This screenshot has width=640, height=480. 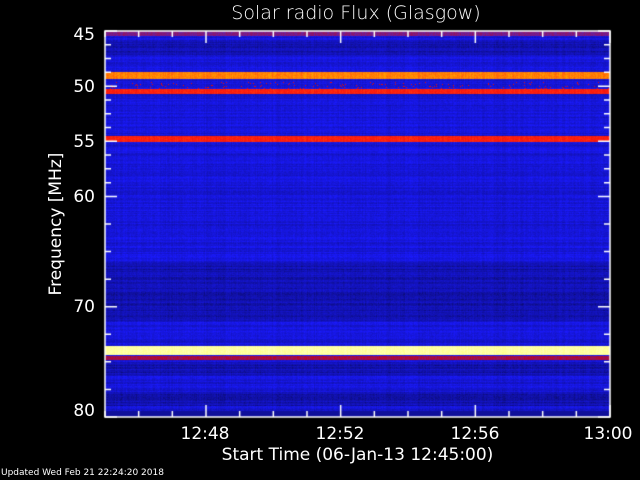 I want to click on chart-title: Solar radio Flux (Glasgow), so click(x=356, y=13).